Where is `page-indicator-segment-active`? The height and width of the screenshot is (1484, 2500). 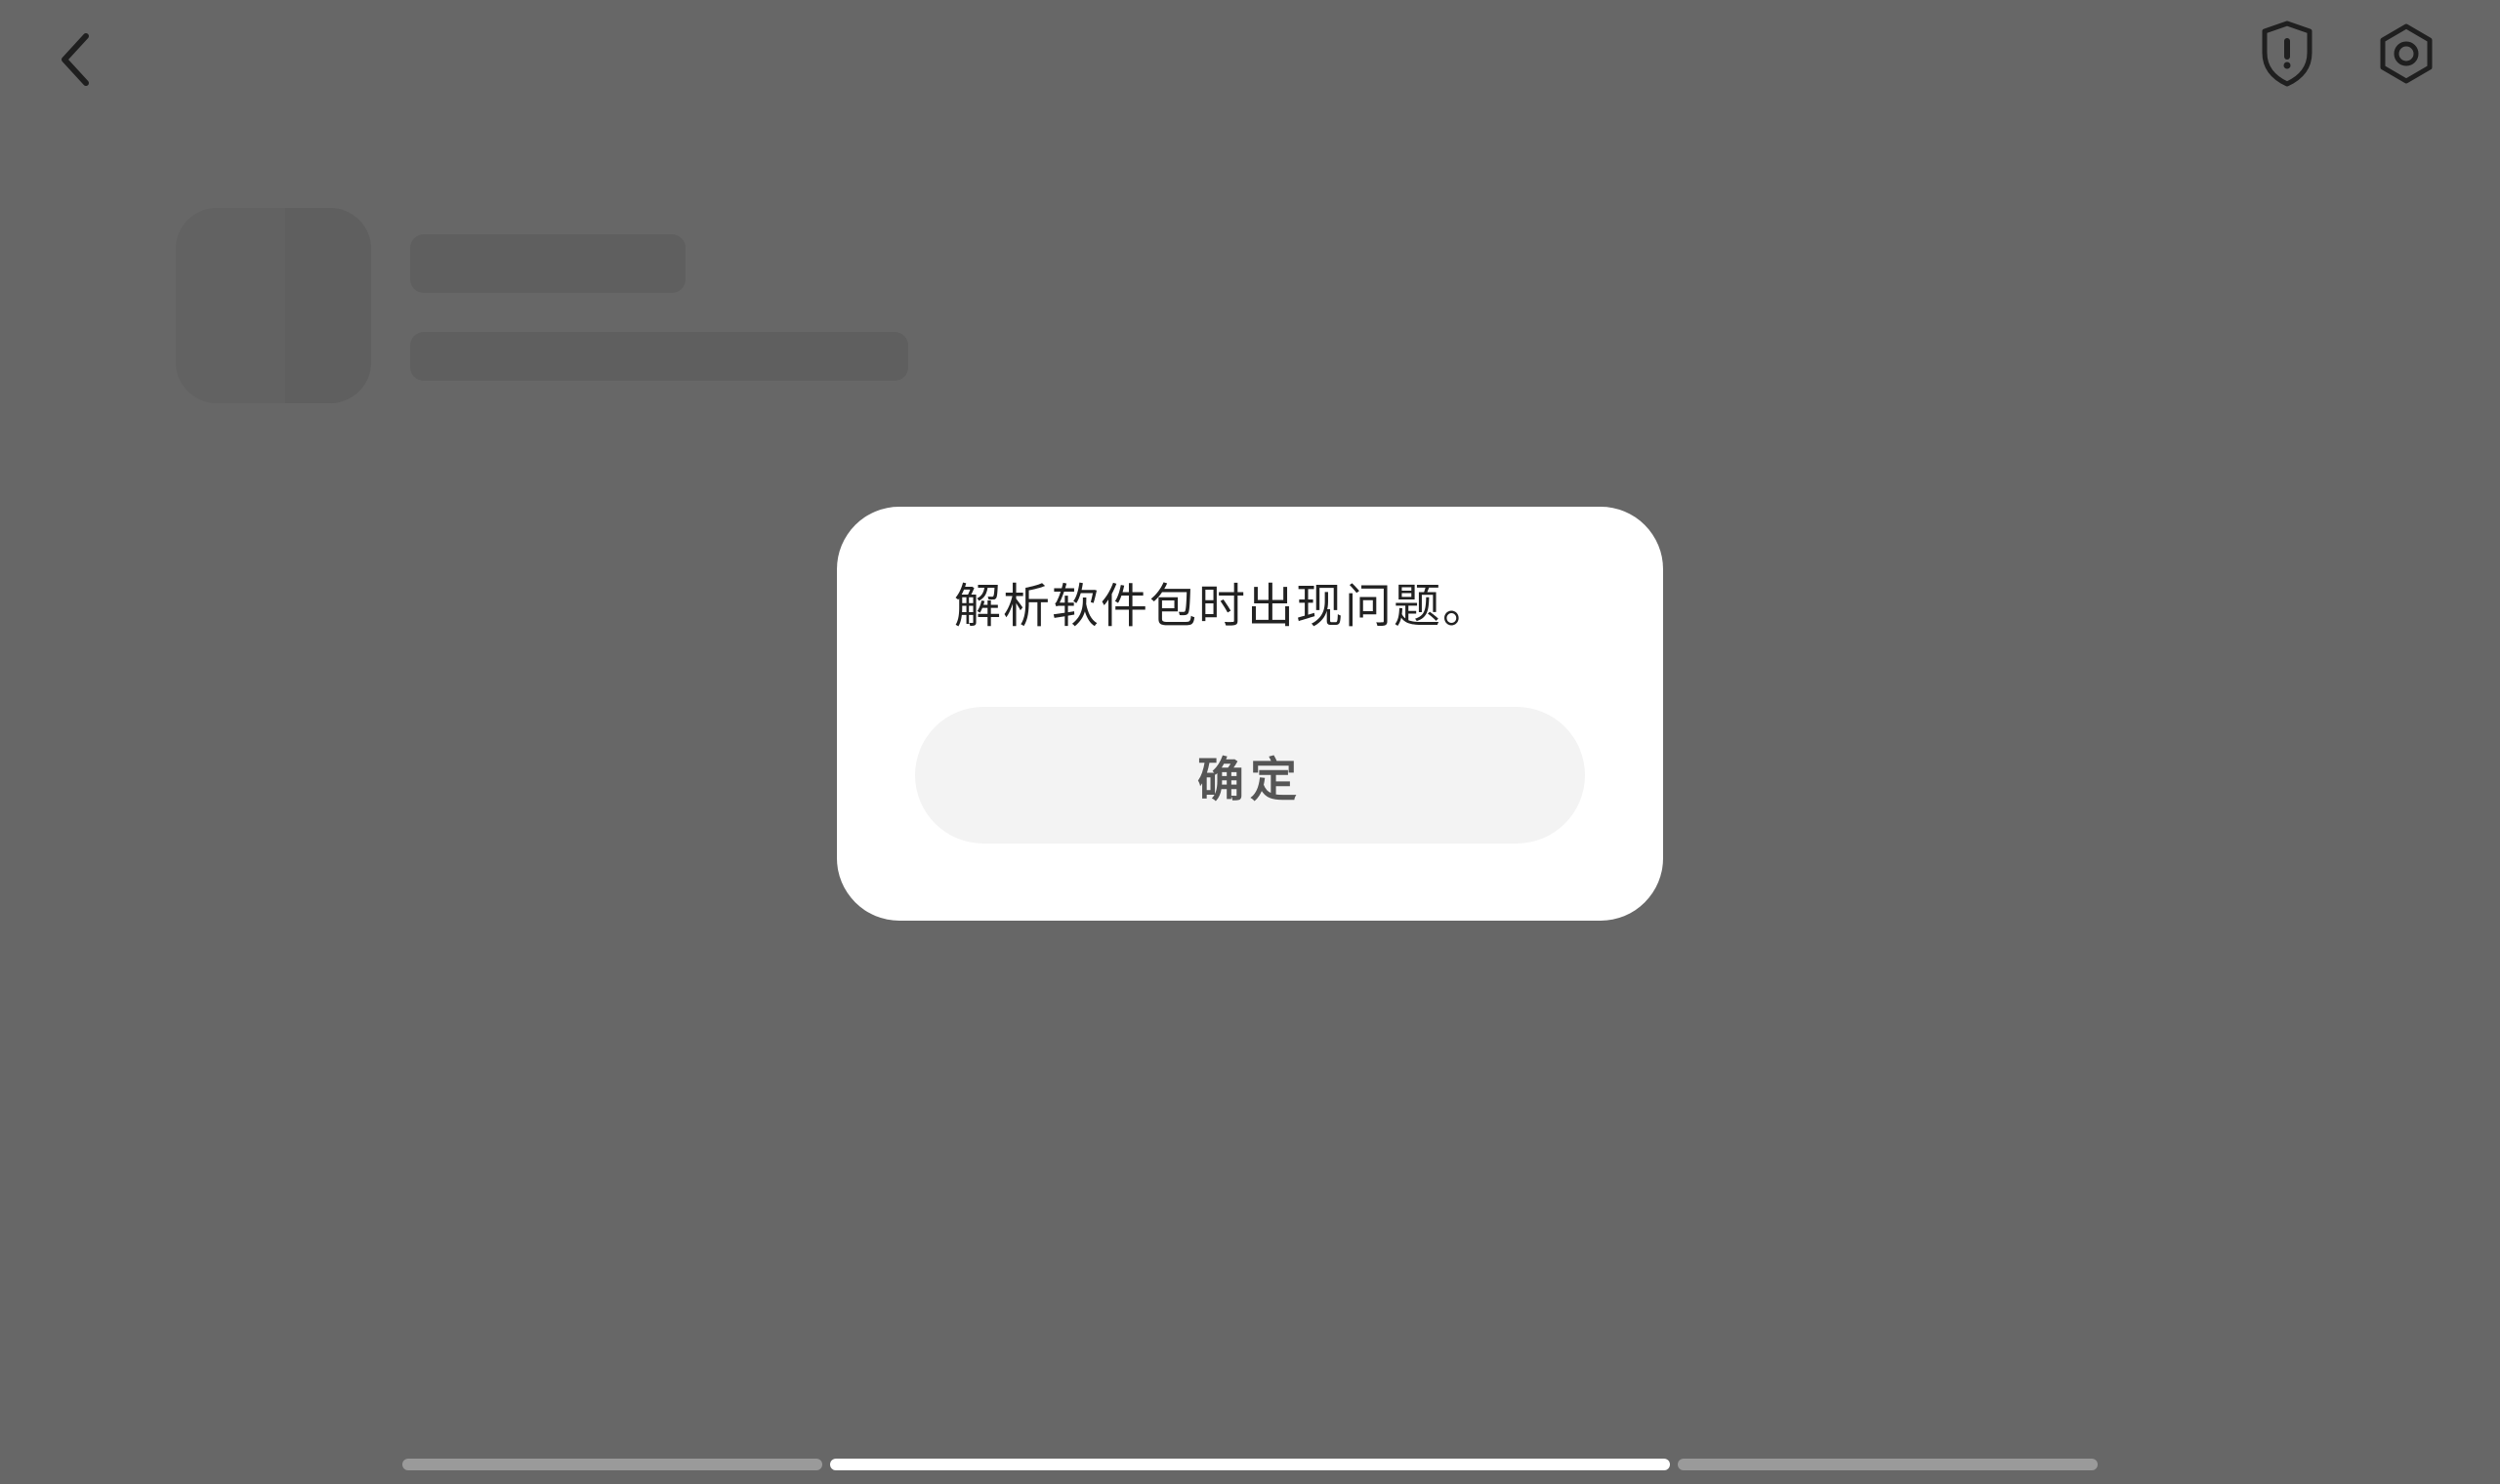
page-indicator-segment-active is located at coordinates (1250, 1465).